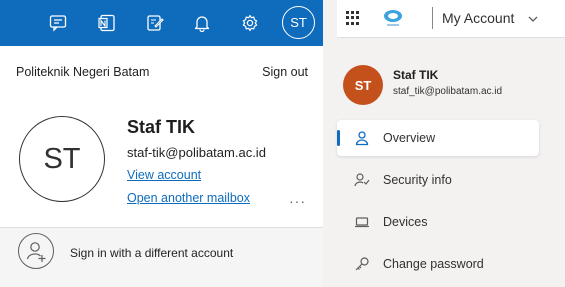 The image size is (565, 287). Describe the element at coordinates (353, 18) in the screenshot. I see `app-launcher-icon` at that location.